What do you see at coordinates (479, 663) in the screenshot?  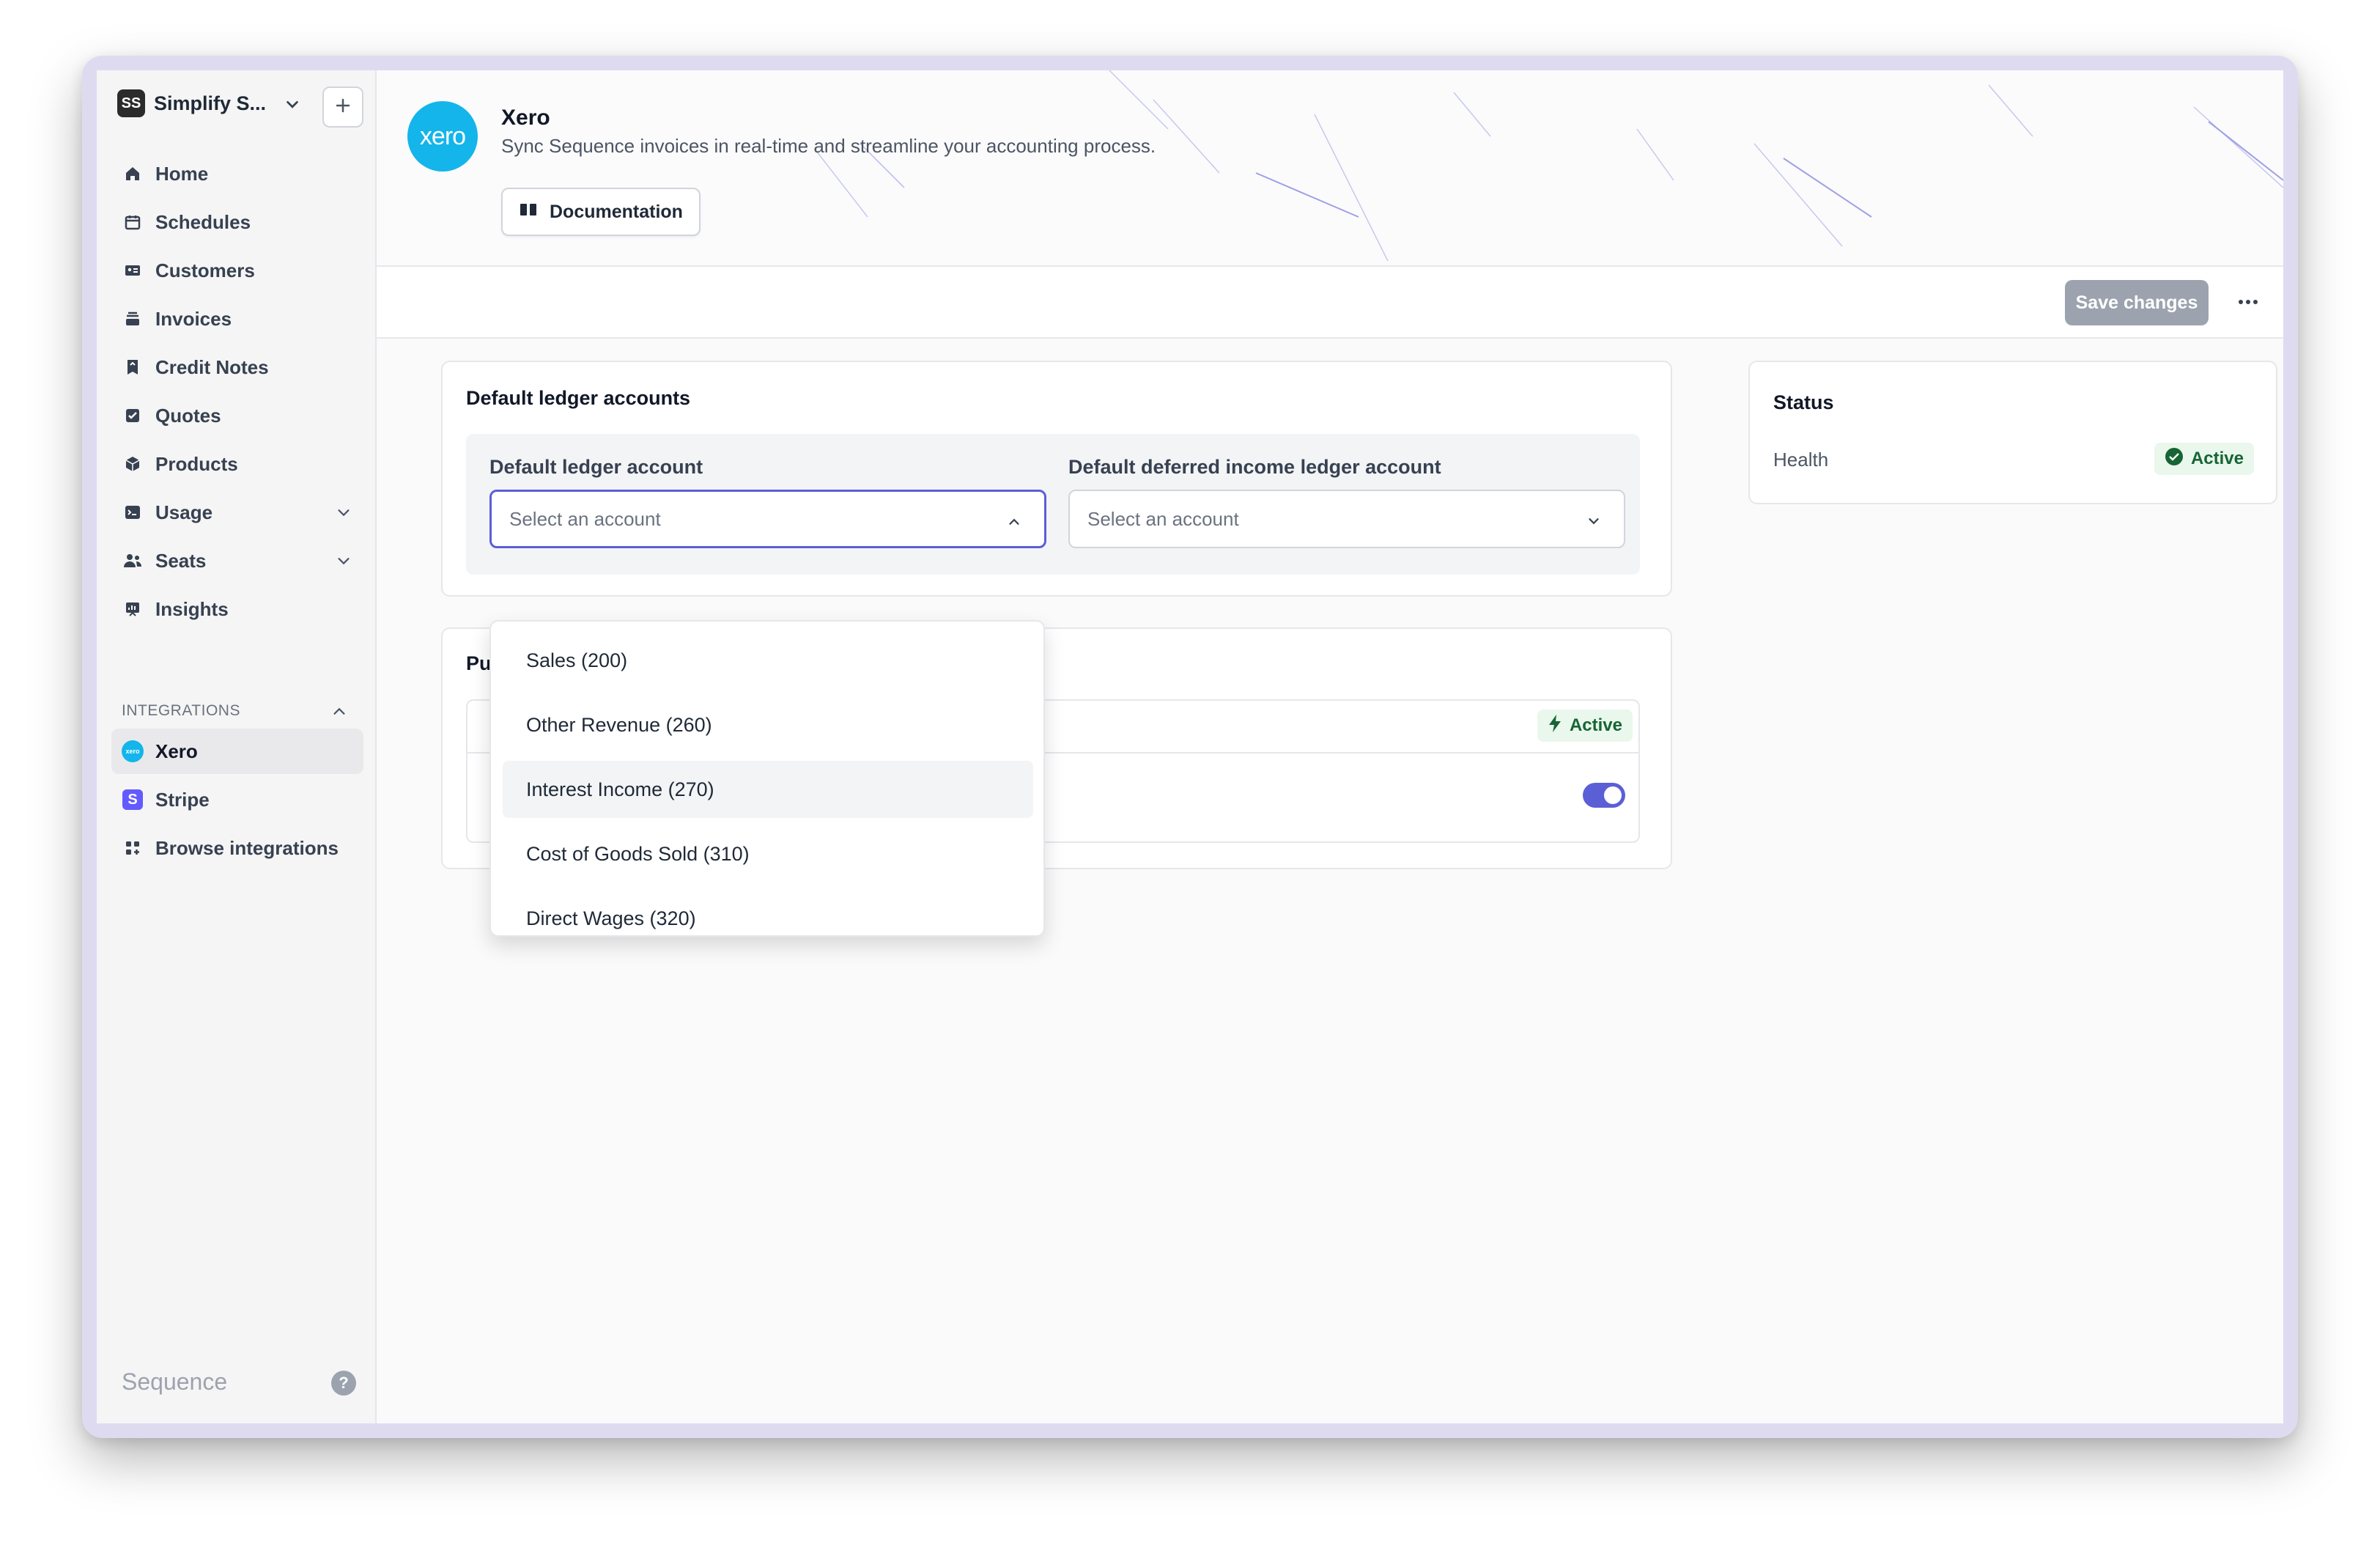 I see `publish-card-title: Pu` at bounding box center [479, 663].